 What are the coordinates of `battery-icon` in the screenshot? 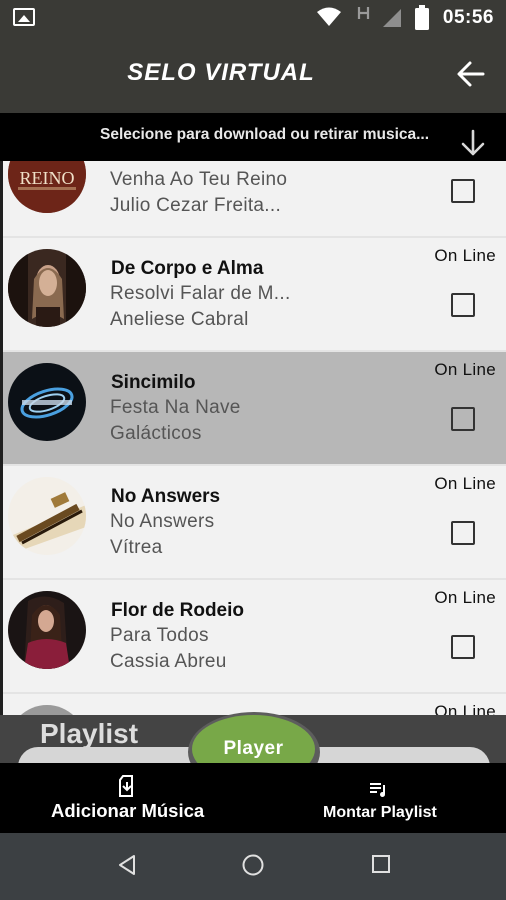 It's located at (422, 17).